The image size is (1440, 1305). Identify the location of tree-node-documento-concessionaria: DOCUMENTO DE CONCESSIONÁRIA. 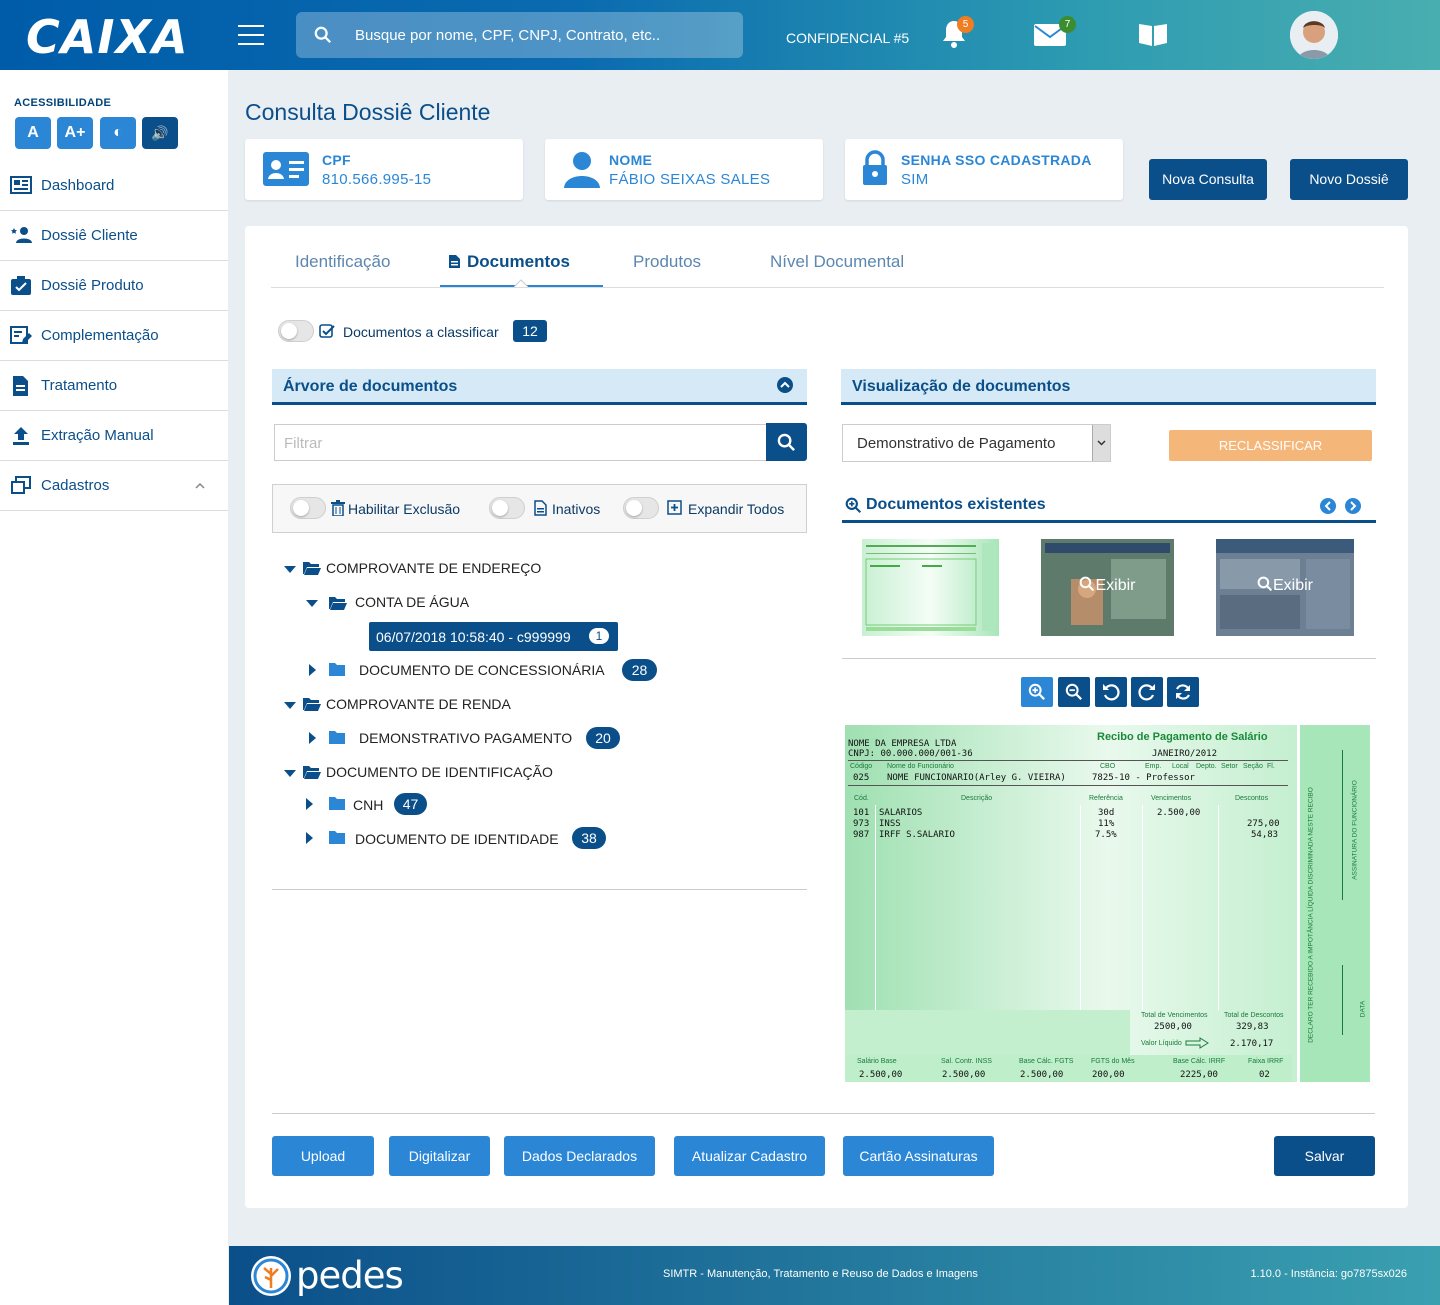
(482, 670).